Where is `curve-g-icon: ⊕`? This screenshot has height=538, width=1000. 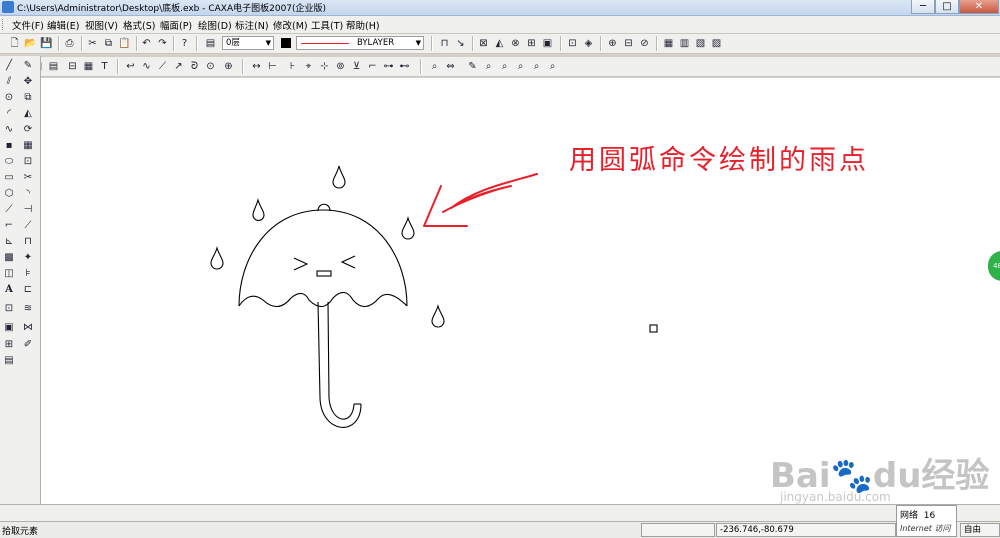
curve-g-icon: ⊕ is located at coordinates (228, 66).